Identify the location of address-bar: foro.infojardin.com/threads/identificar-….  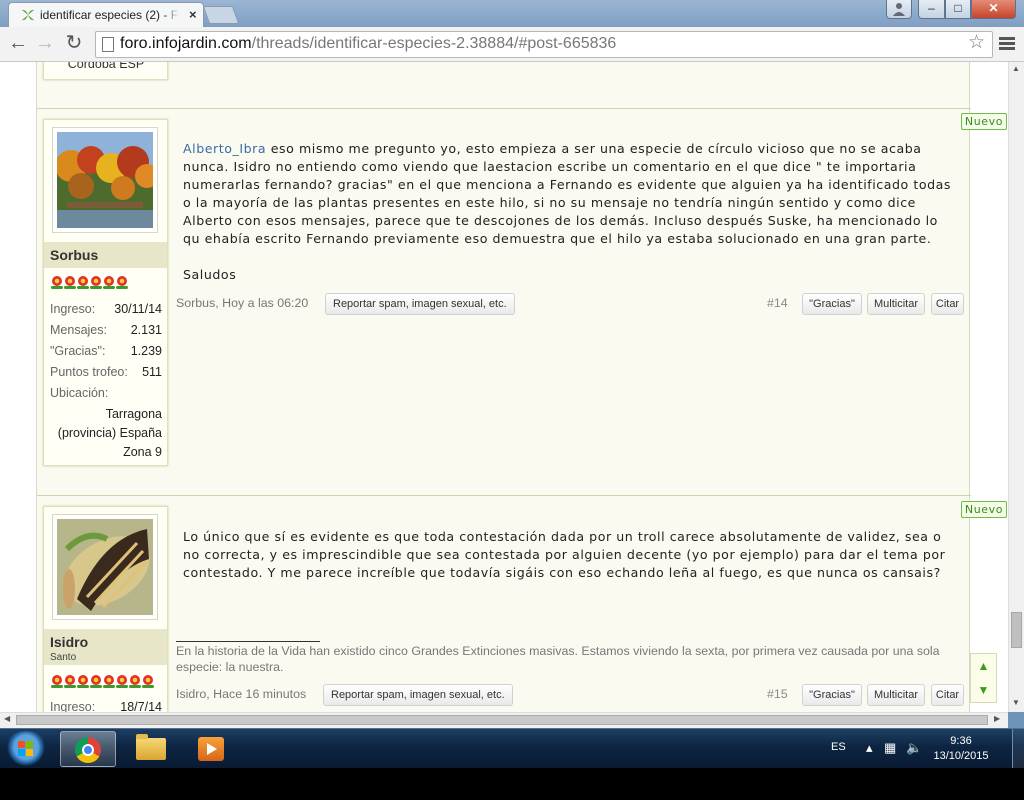
(544, 44).